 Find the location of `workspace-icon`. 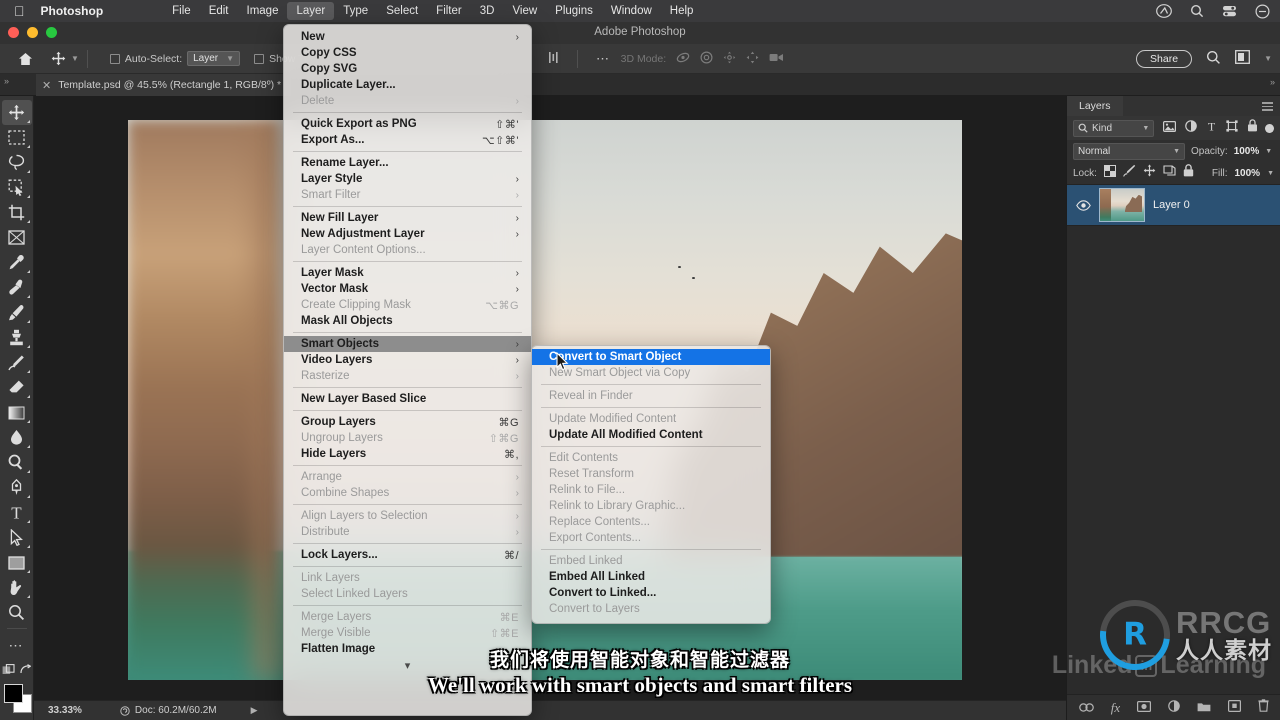

workspace-icon is located at coordinates (1243, 58).